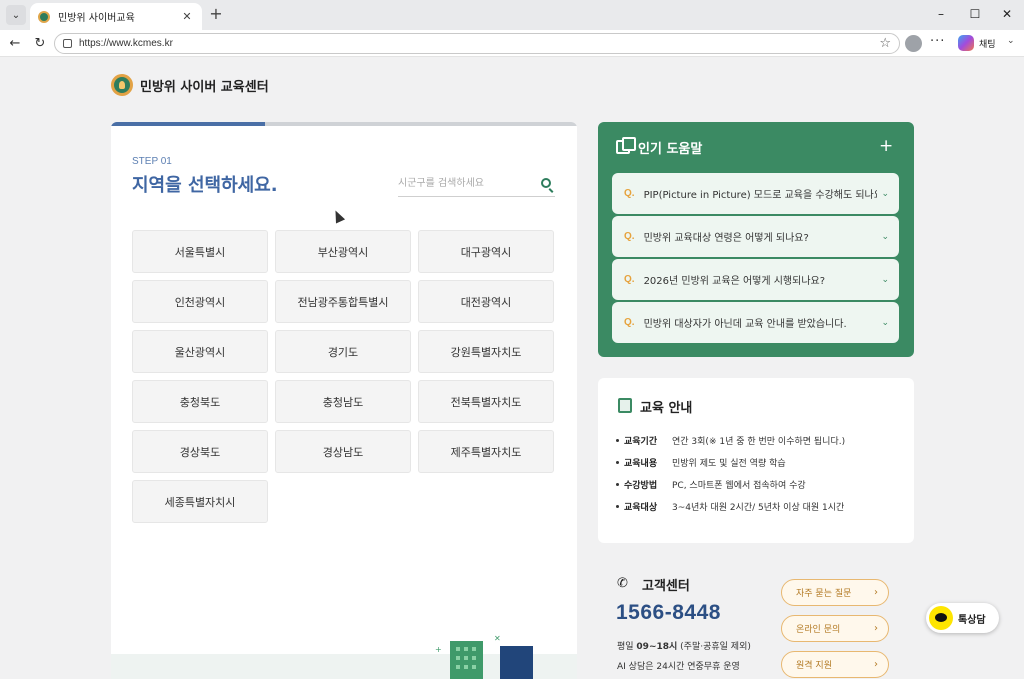 The image size is (1024, 679). Describe the element at coordinates (497, 638) in the screenshot. I see `sparkle-icon: ✕` at that location.